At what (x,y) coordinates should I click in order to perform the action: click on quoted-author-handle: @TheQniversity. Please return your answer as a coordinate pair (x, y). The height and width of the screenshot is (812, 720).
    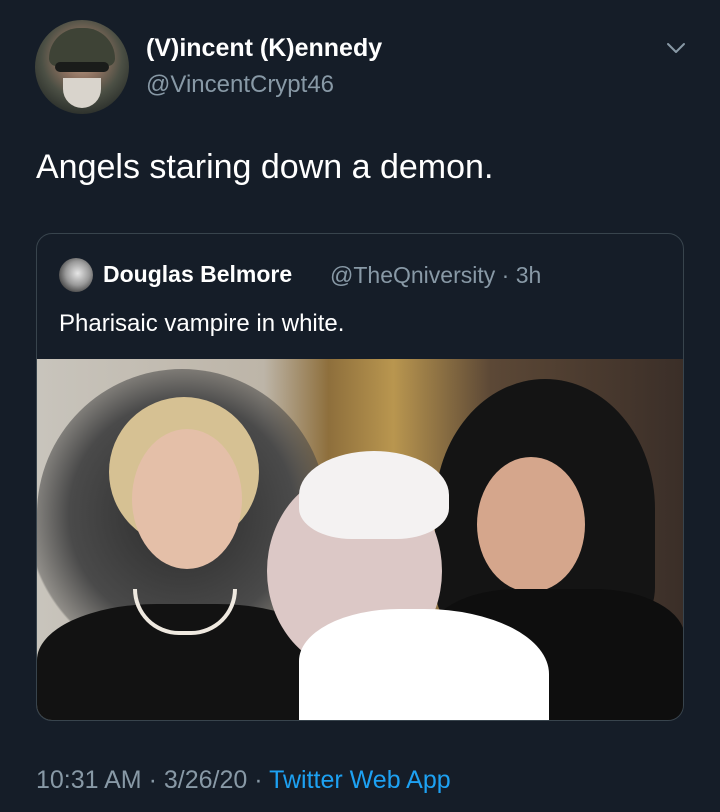
    Looking at the image, I should click on (412, 275).